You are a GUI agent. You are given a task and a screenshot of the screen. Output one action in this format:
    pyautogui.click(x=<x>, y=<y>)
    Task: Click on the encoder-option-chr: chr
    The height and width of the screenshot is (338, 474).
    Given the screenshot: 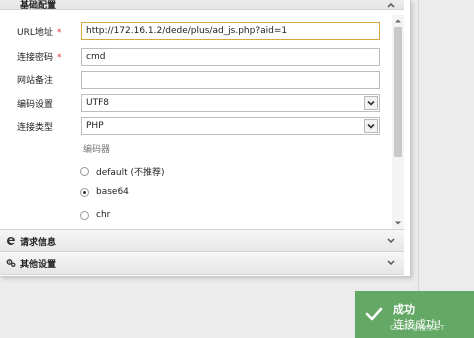 What is the action you would take?
    pyautogui.click(x=95, y=215)
    